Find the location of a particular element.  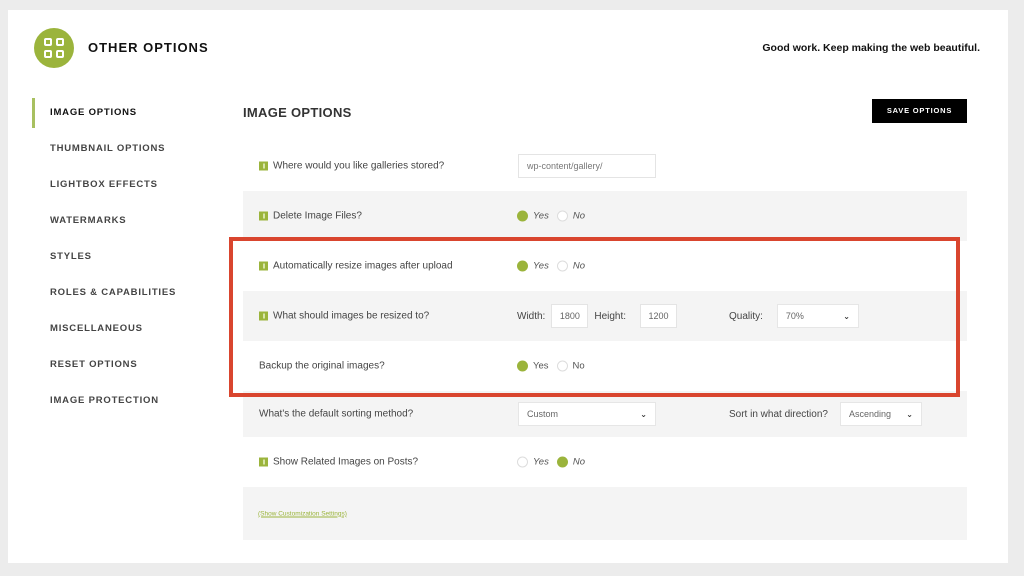

sort-direction-select: Ascending ⌄ is located at coordinates (880, 414).